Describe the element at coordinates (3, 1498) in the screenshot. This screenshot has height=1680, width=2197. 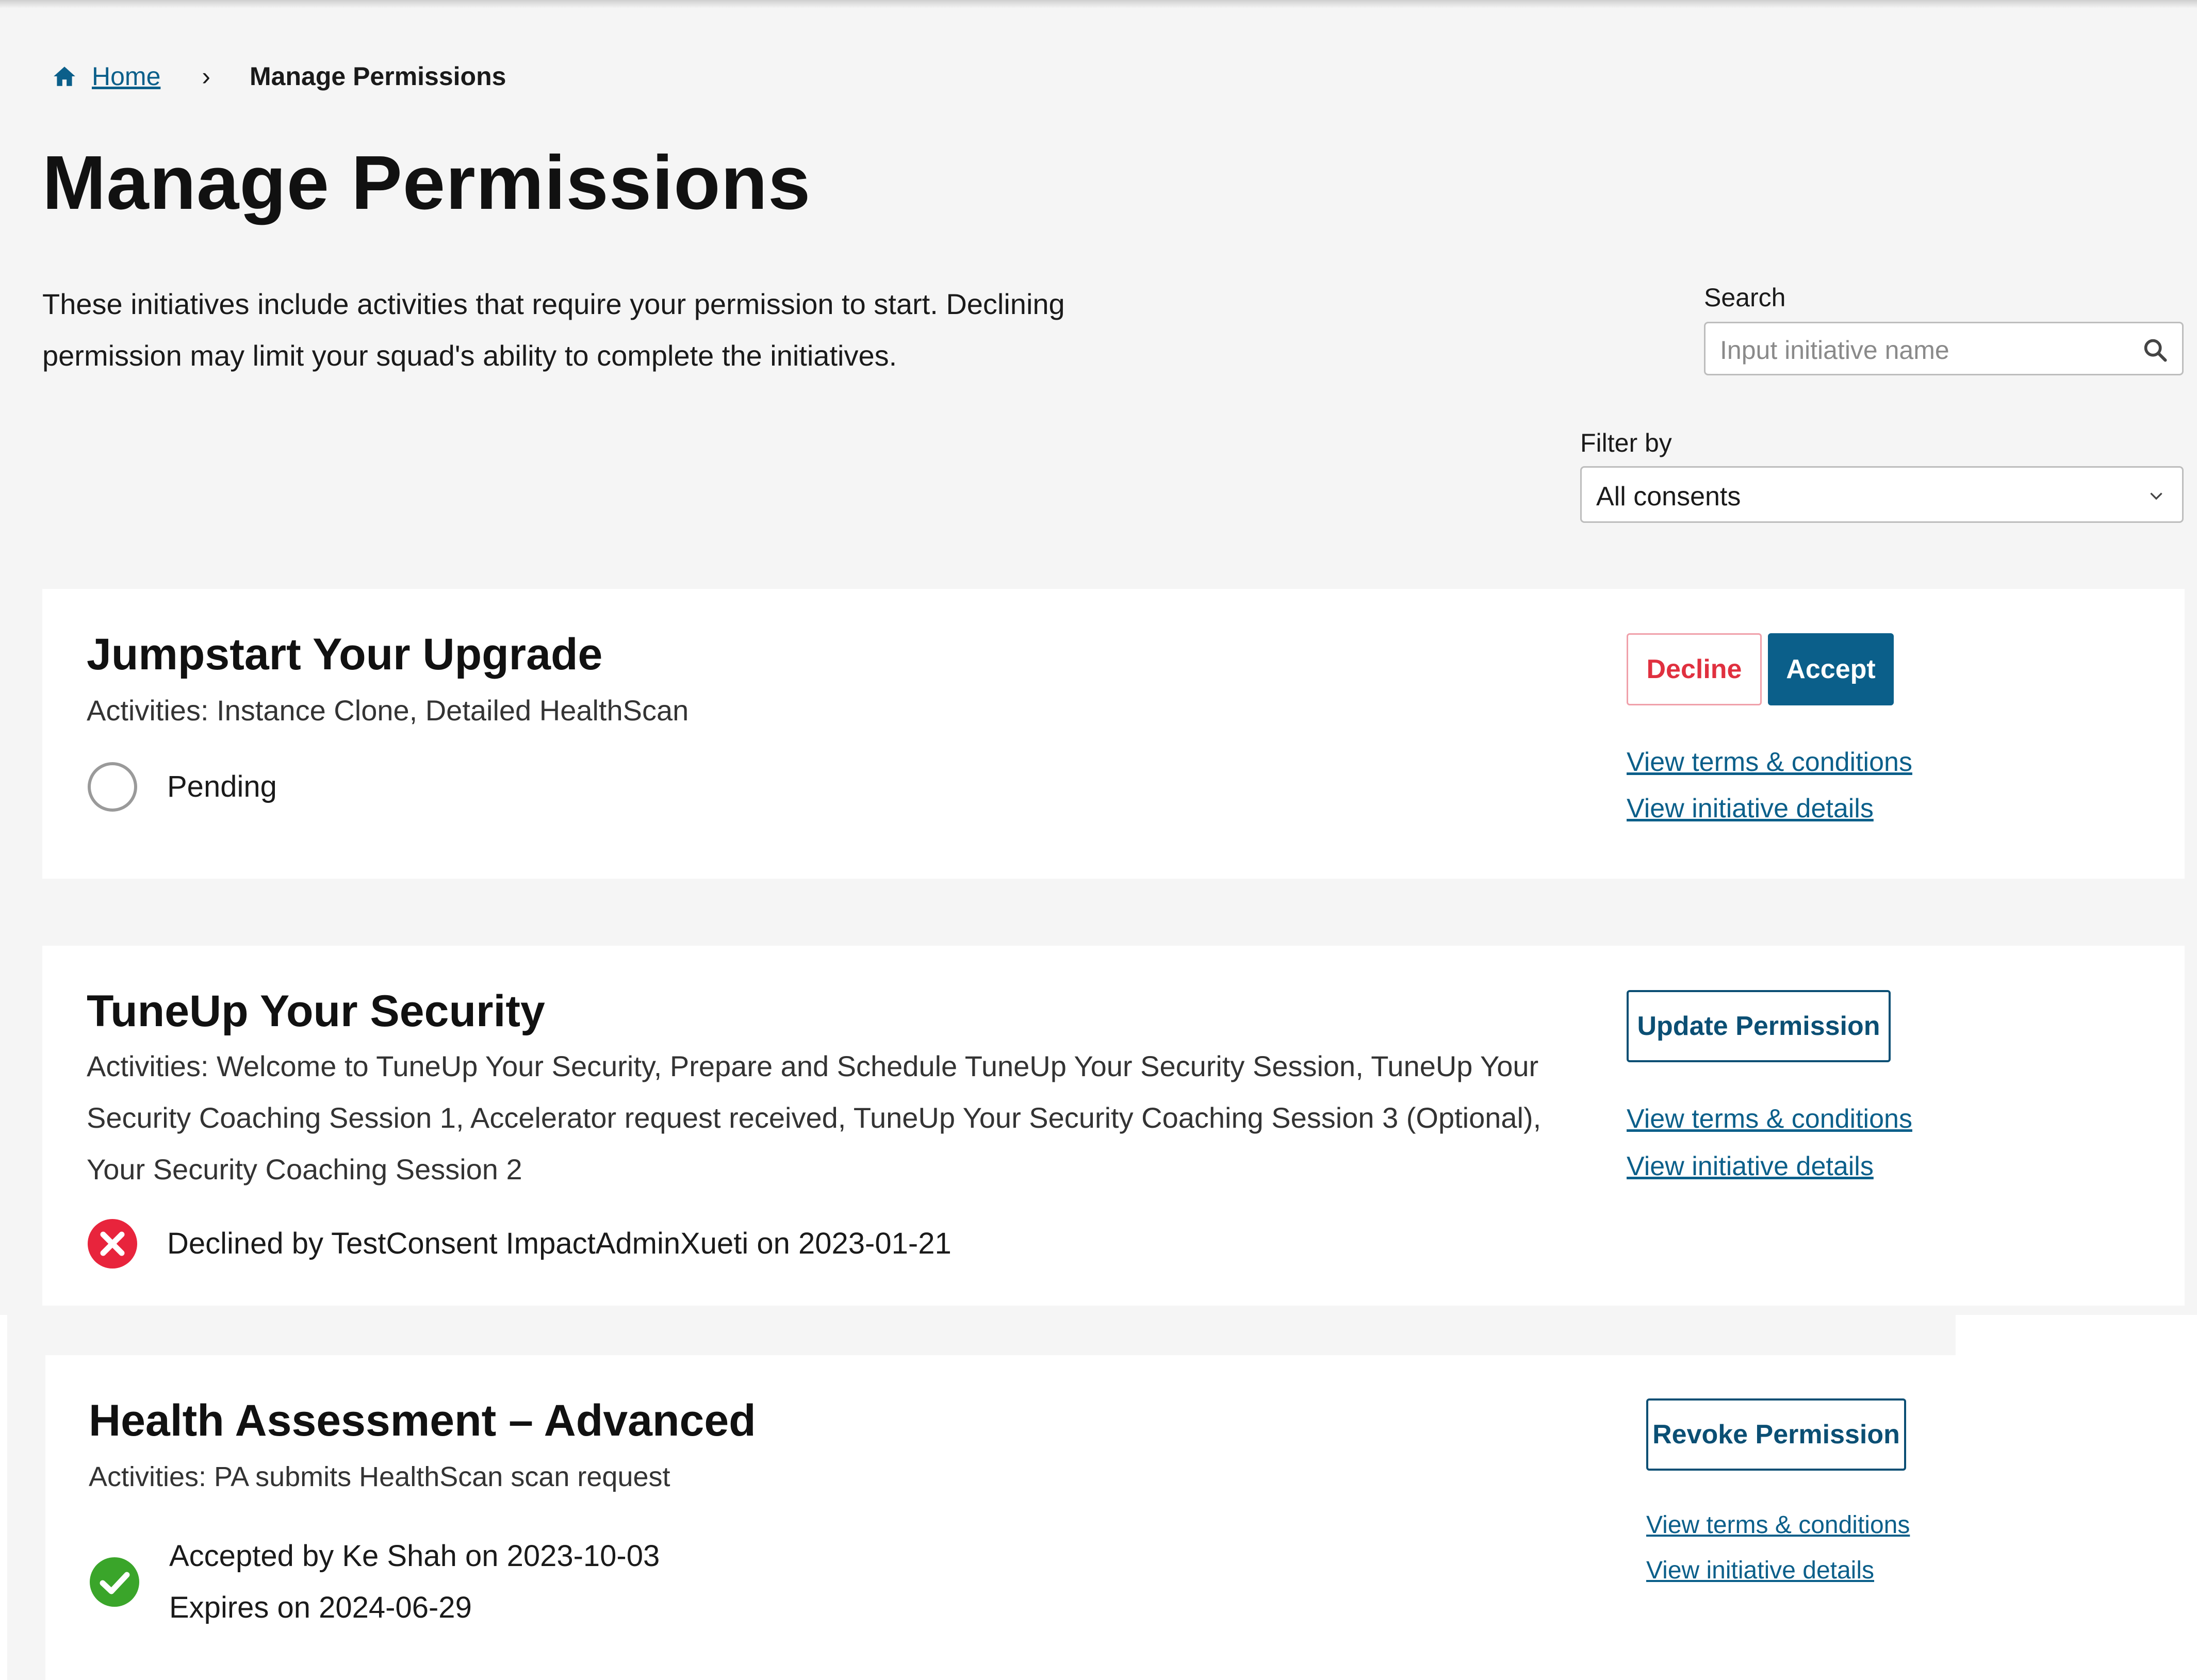
I see `bottom-white-band-left` at that location.